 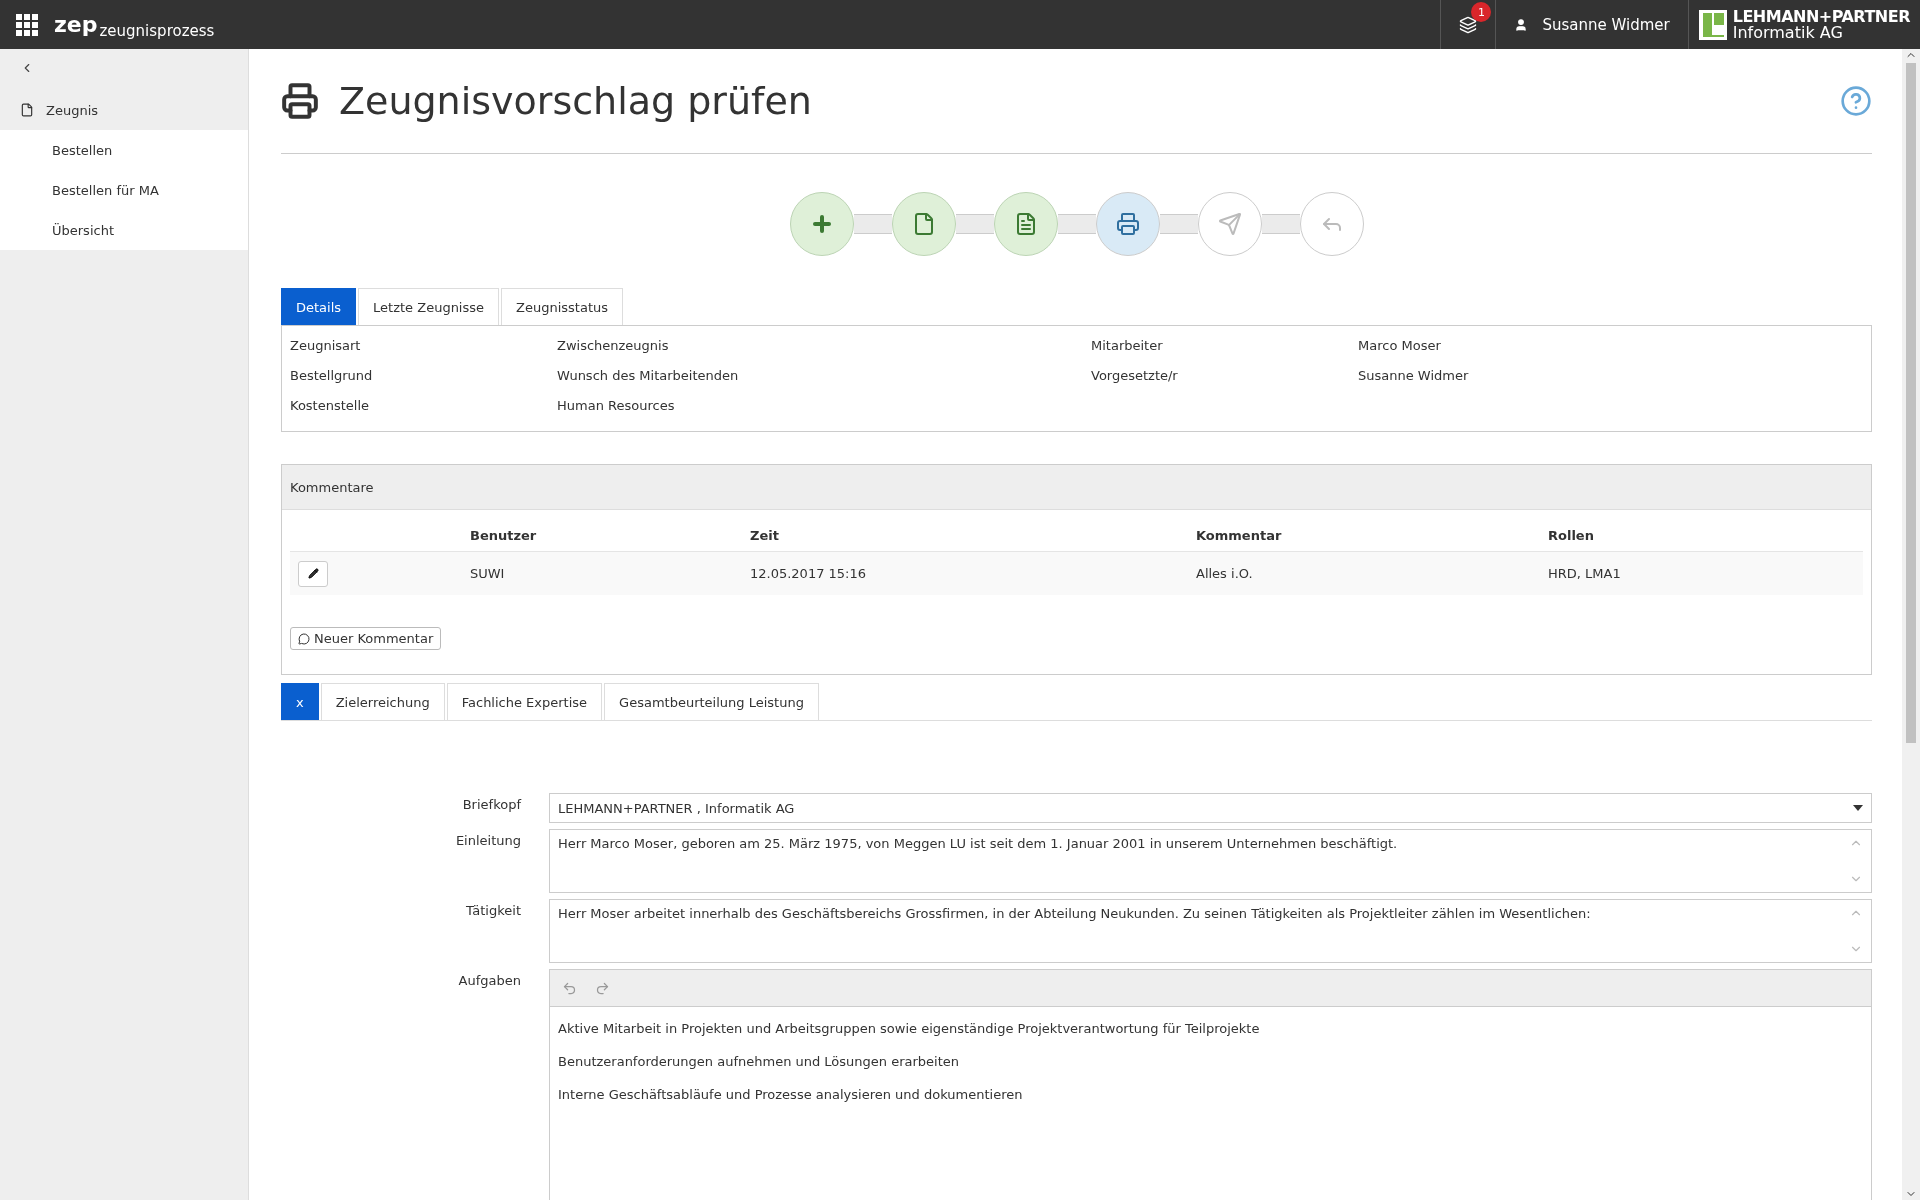 What do you see at coordinates (1210, 861) in the screenshot?
I see `text-area: Herr Marco Moser, geboren am 25. März 1975, von Meggen LU ist seit dem 1. Januar 2001 in unserem Unternehmen beschäftigt.` at bounding box center [1210, 861].